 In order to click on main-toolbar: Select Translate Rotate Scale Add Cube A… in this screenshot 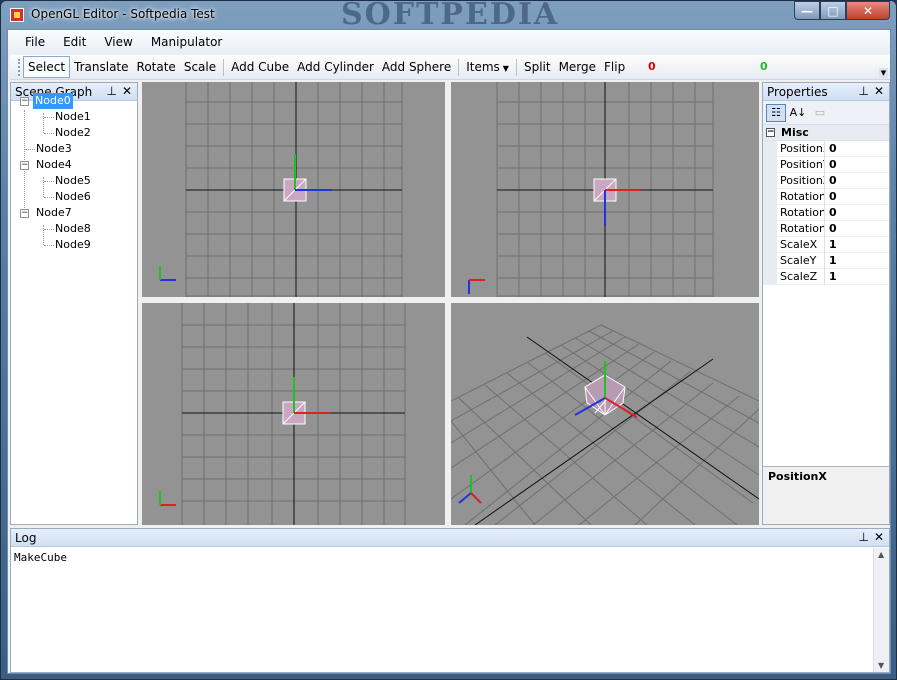, I will do `click(450, 67)`.